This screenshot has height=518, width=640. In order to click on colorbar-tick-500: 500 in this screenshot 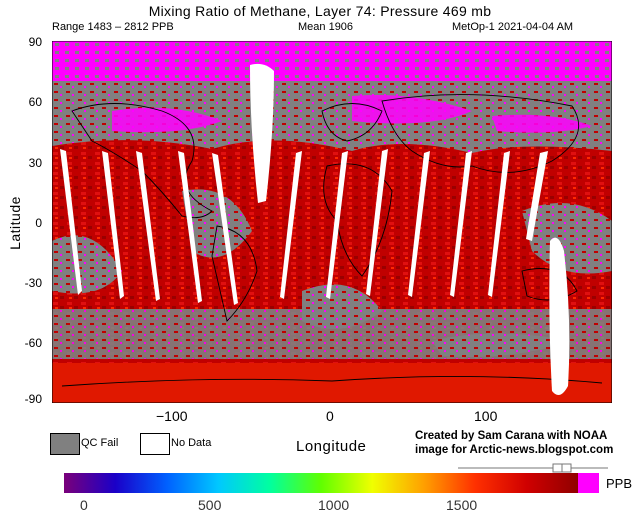, I will do `click(210, 505)`.